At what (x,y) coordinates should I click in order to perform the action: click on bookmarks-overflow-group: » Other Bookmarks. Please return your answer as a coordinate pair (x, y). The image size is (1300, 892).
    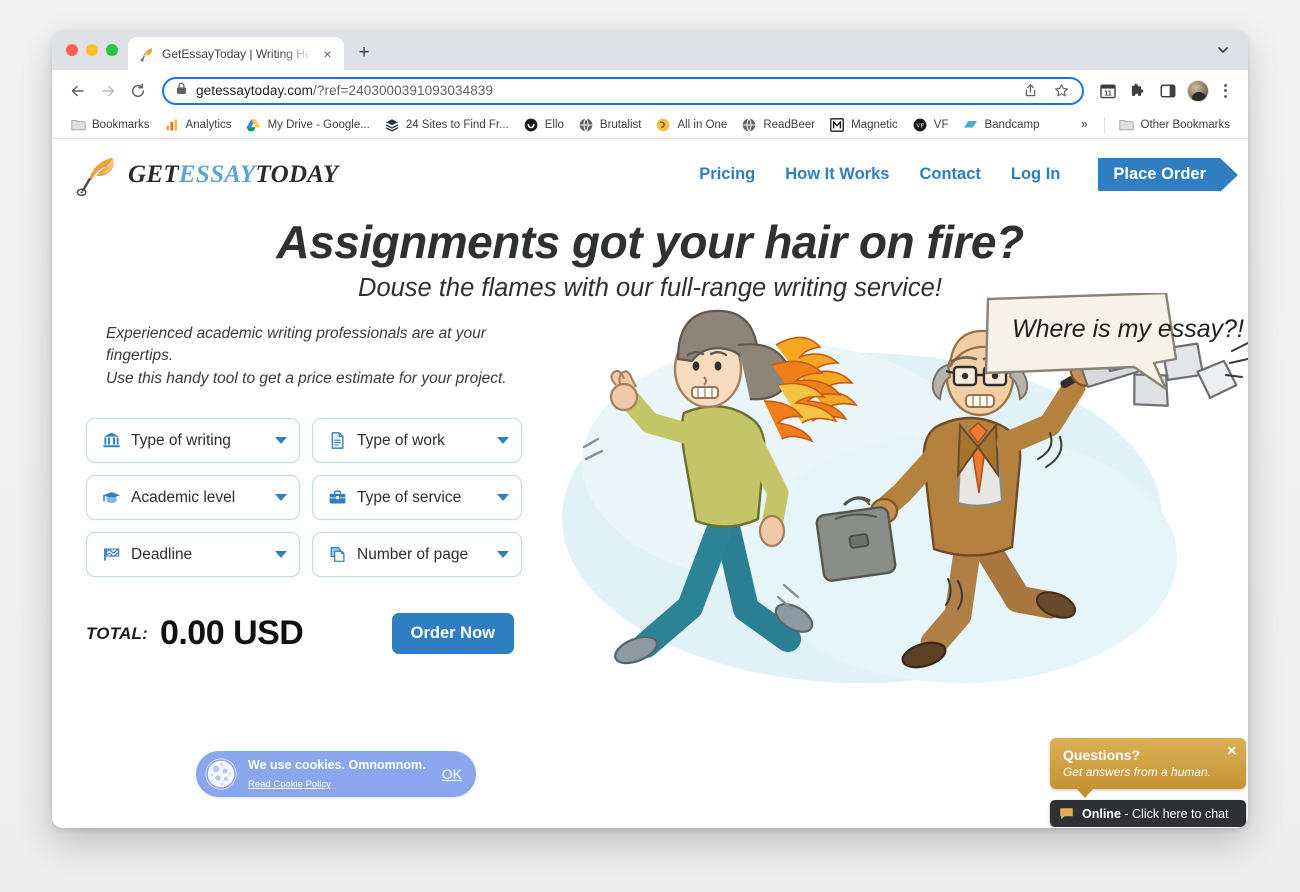
    Looking at the image, I should click on (1156, 125).